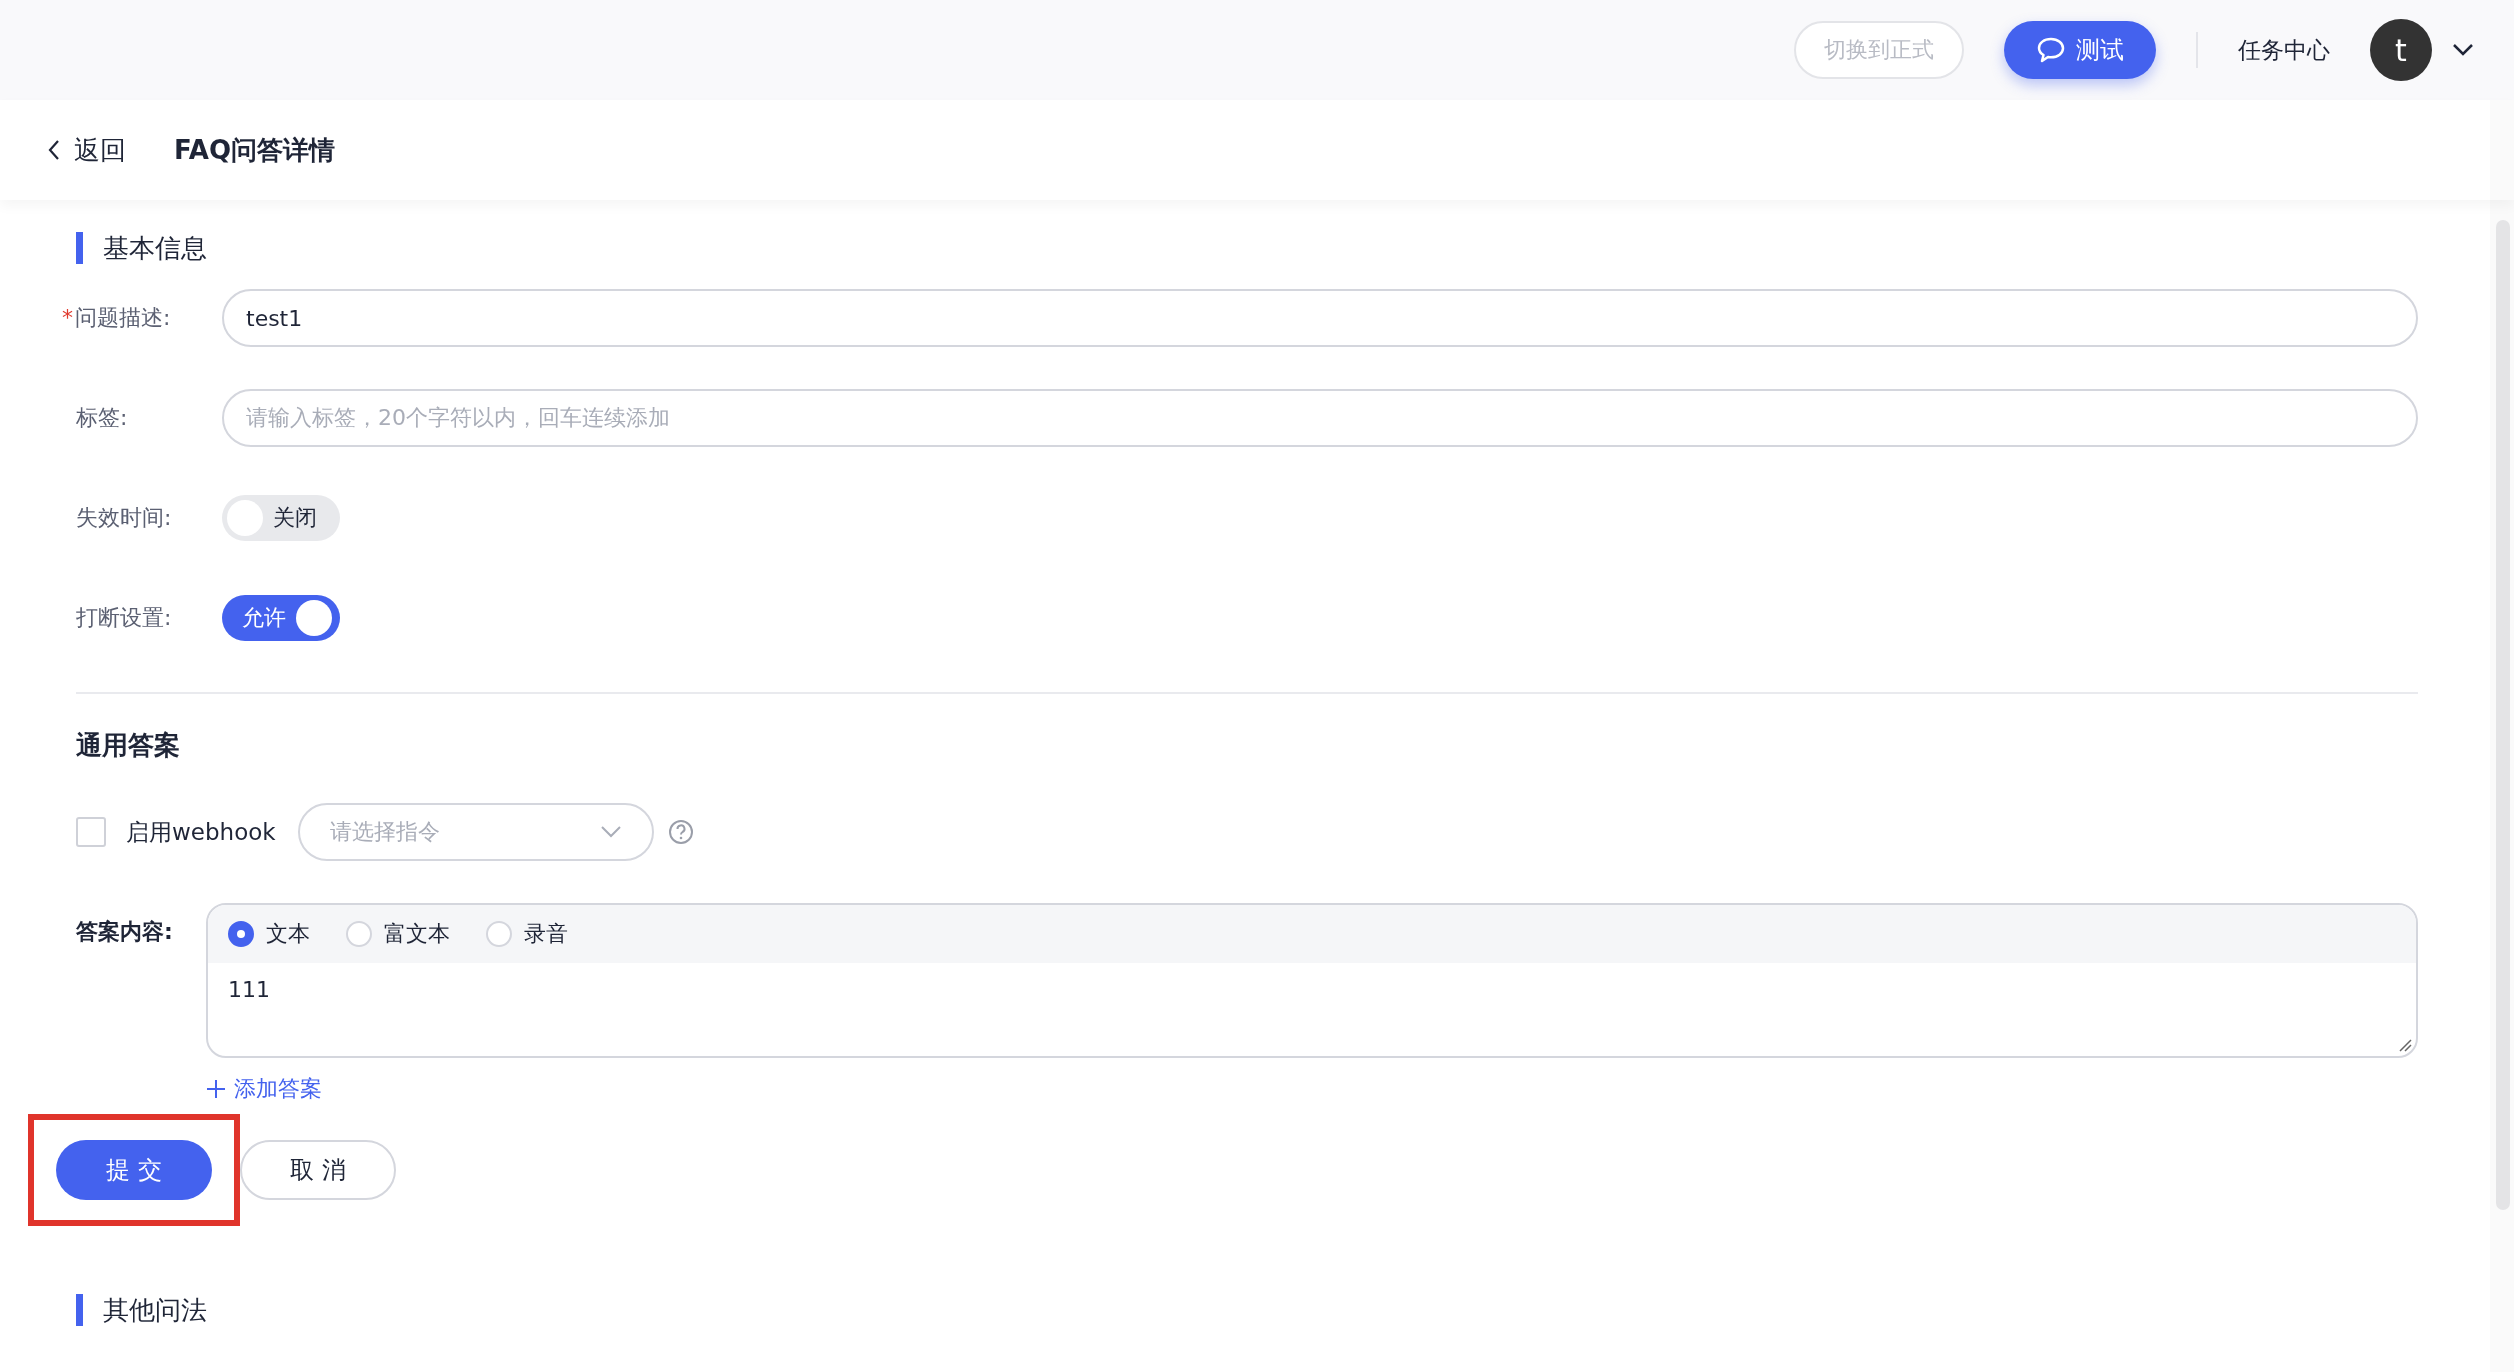  What do you see at coordinates (91, 832) in the screenshot?
I see `webhook-checkbox` at bounding box center [91, 832].